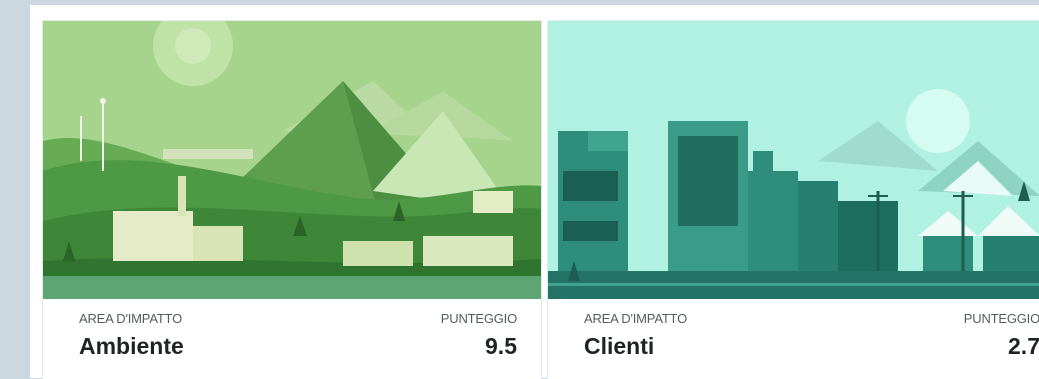 The image size is (1039, 379). I want to click on score-value: 9.5, so click(501, 346).